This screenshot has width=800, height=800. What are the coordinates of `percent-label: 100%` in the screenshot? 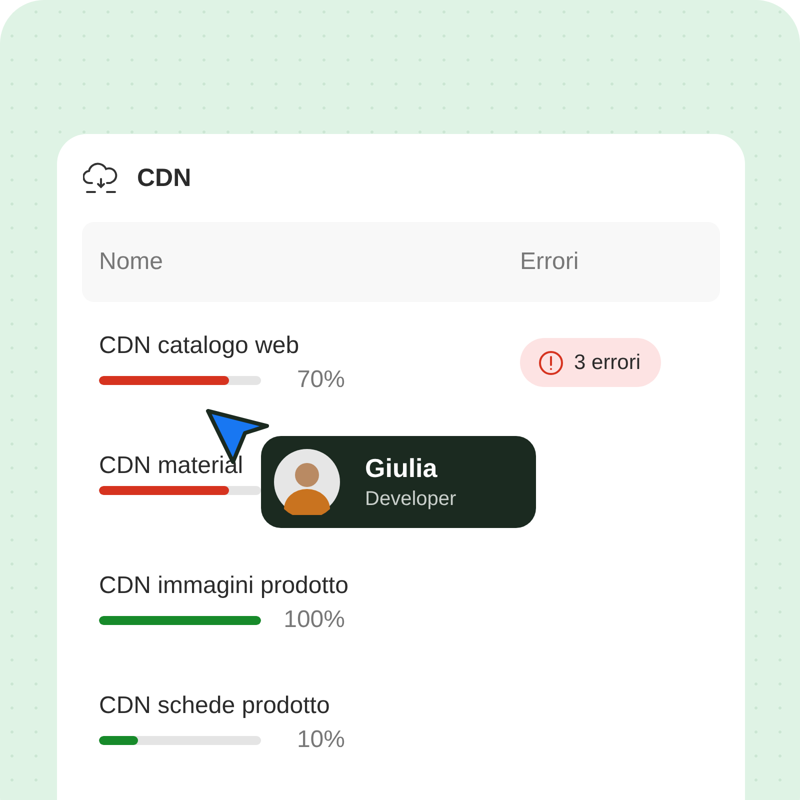 It's located at (313, 620).